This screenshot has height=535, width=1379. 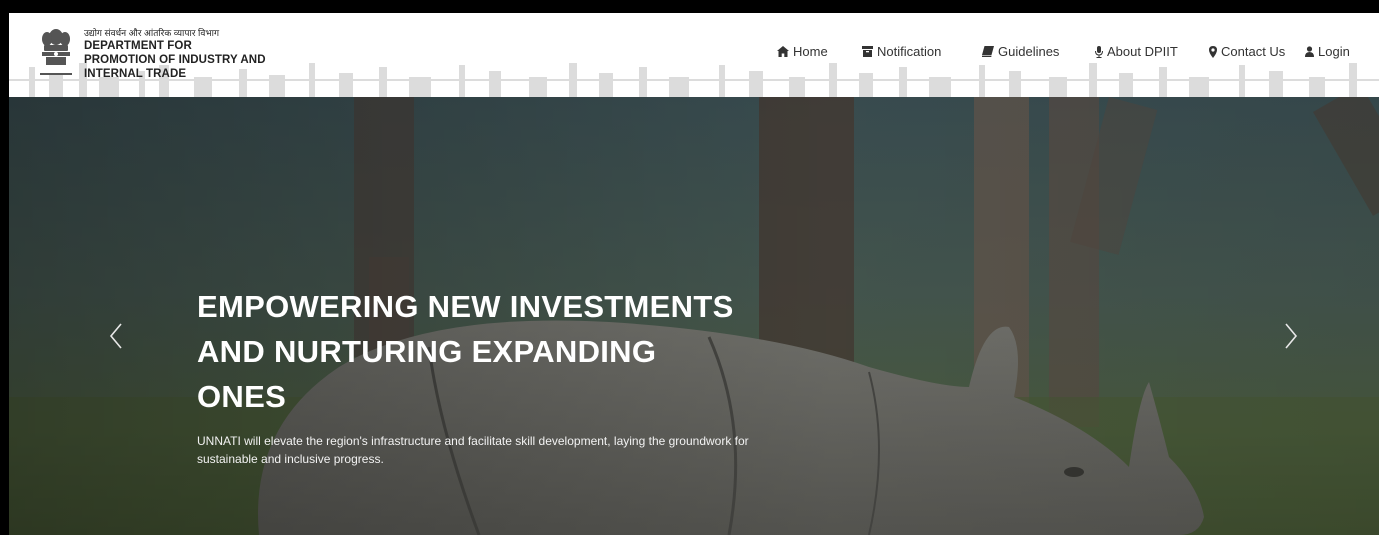 What do you see at coordinates (810, 51) in the screenshot?
I see `nav-home-label: Home` at bounding box center [810, 51].